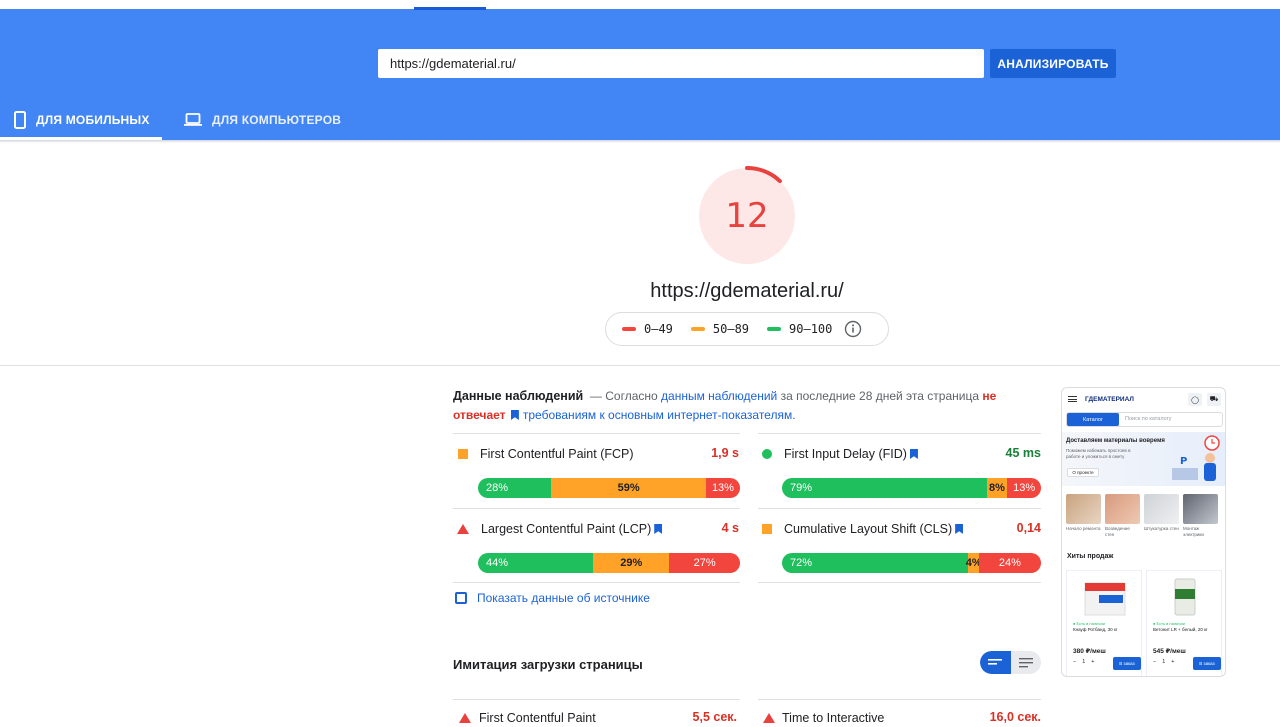  I want to click on preview-search: Каталог Поиск по каталогу, so click(1144, 419).